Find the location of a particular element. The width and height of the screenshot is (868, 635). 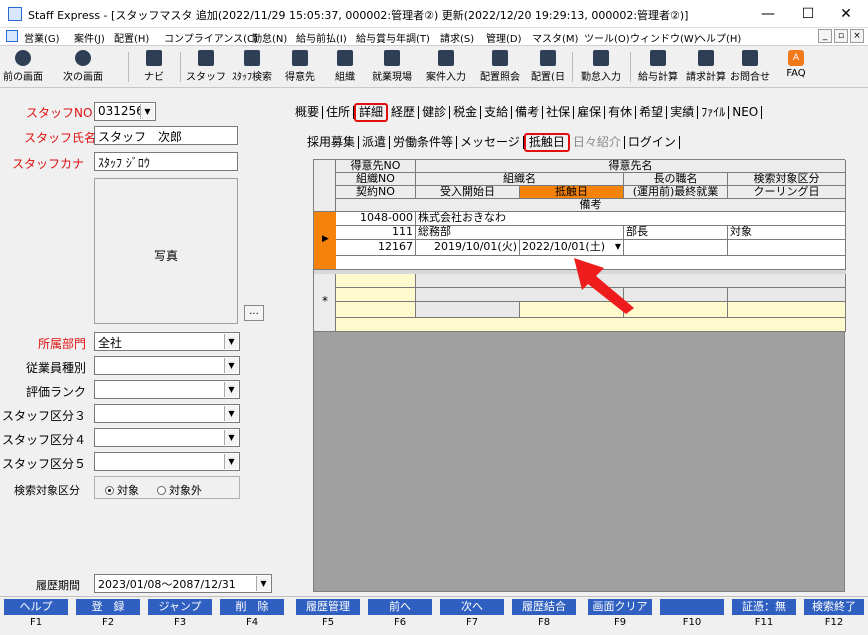

menu-item-advance-pay: 給与前払(I) is located at coordinates (321, 37).